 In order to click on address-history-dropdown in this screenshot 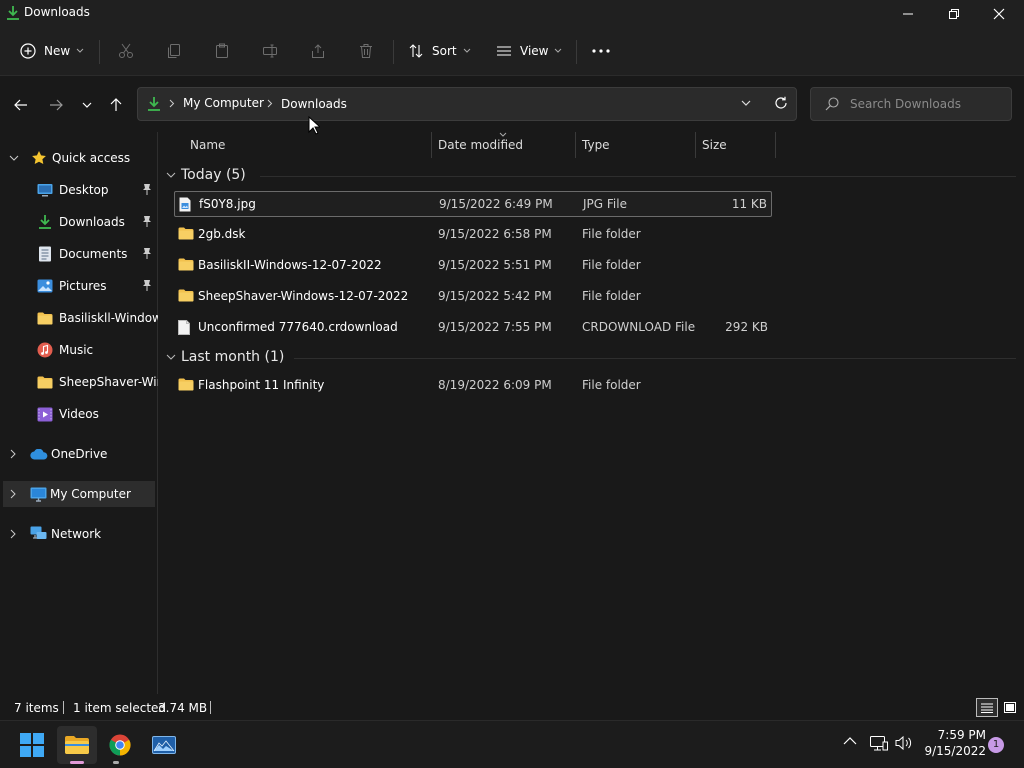, I will do `click(746, 103)`.